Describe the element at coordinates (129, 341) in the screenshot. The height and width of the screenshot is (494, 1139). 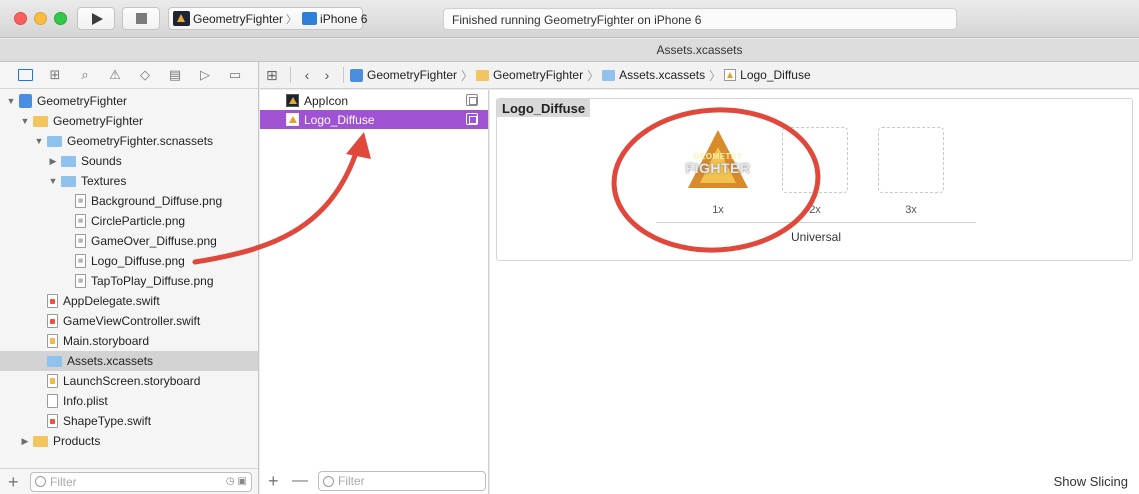
I see `tree-row: Main.storyboard` at that location.